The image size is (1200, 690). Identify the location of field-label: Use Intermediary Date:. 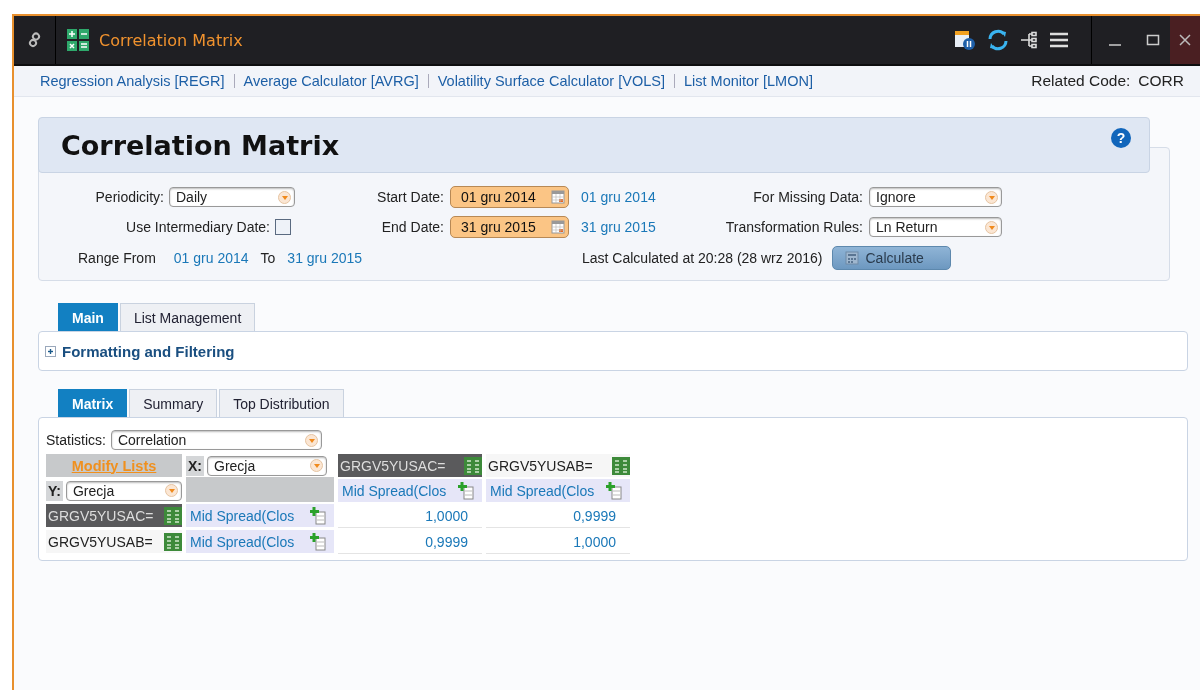
(198, 227).